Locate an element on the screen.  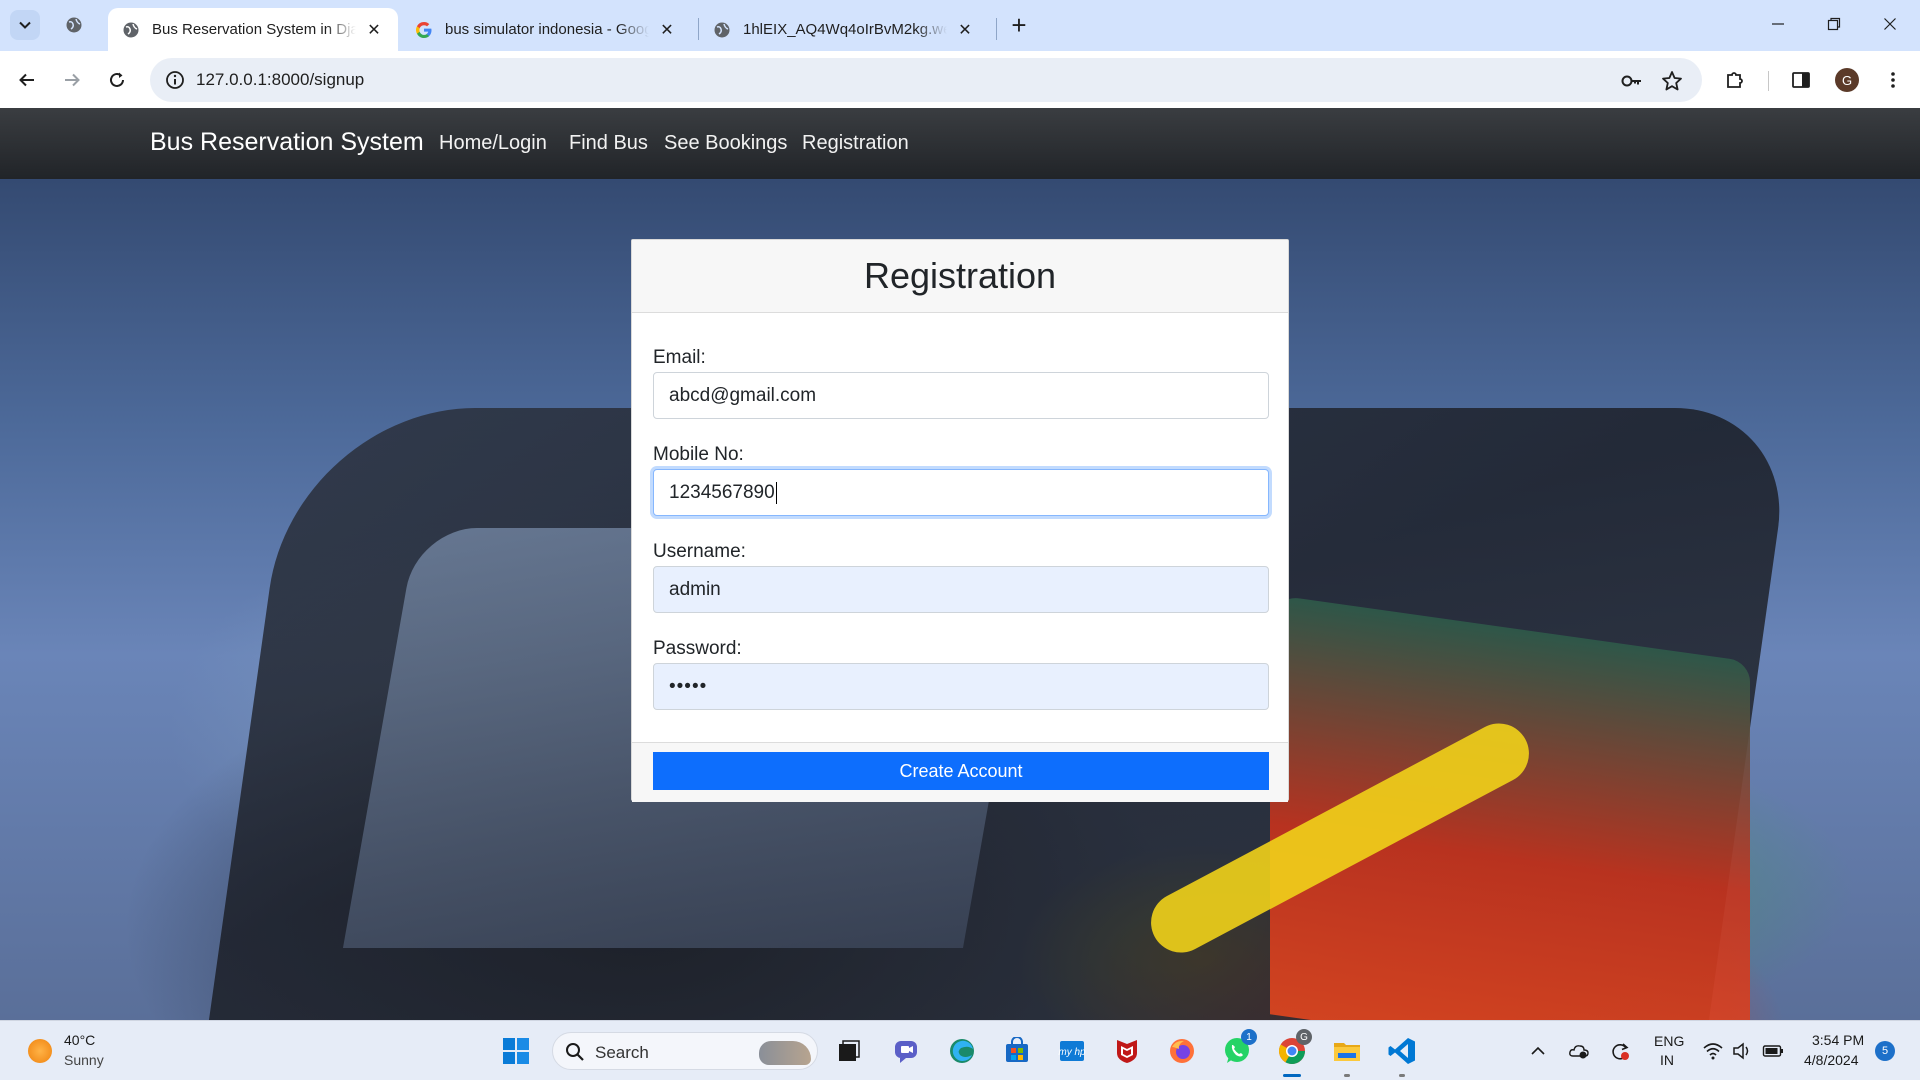
teams-chat-button is located at coordinates (906, 1051).